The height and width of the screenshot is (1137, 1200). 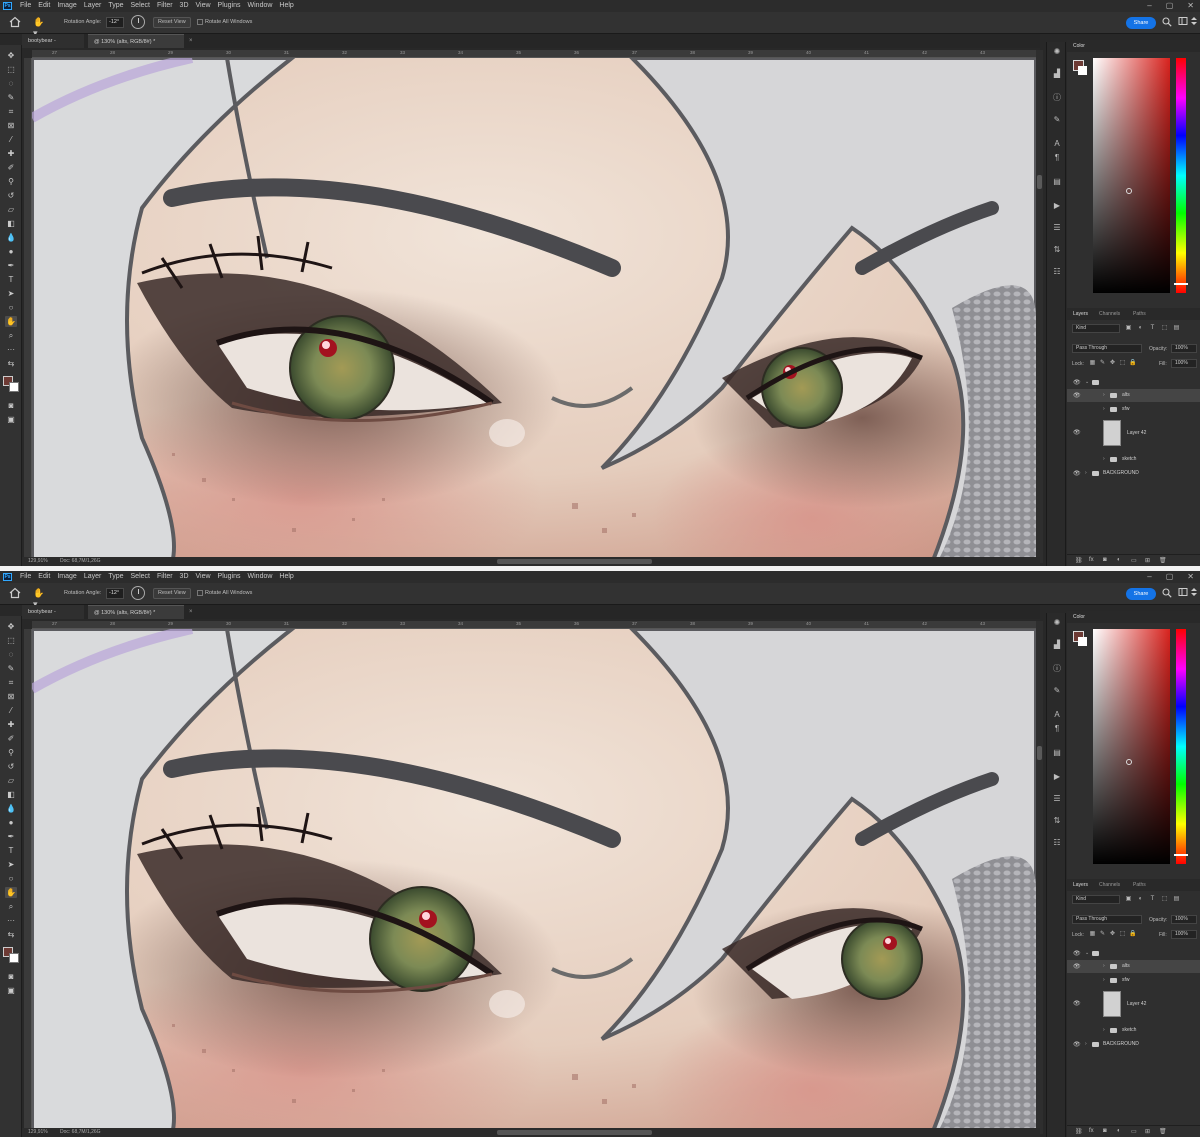 What do you see at coordinates (286, 6) in the screenshot?
I see `menu-help: Help` at bounding box center [286, 6].